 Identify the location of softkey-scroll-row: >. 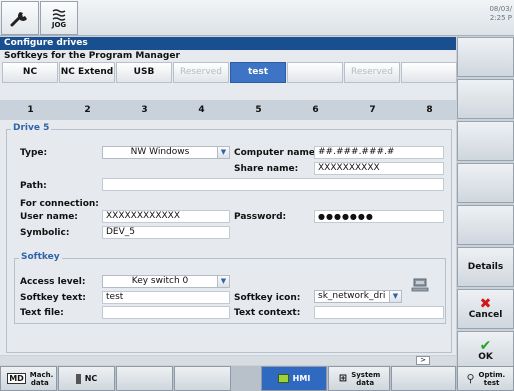
(228, 360).